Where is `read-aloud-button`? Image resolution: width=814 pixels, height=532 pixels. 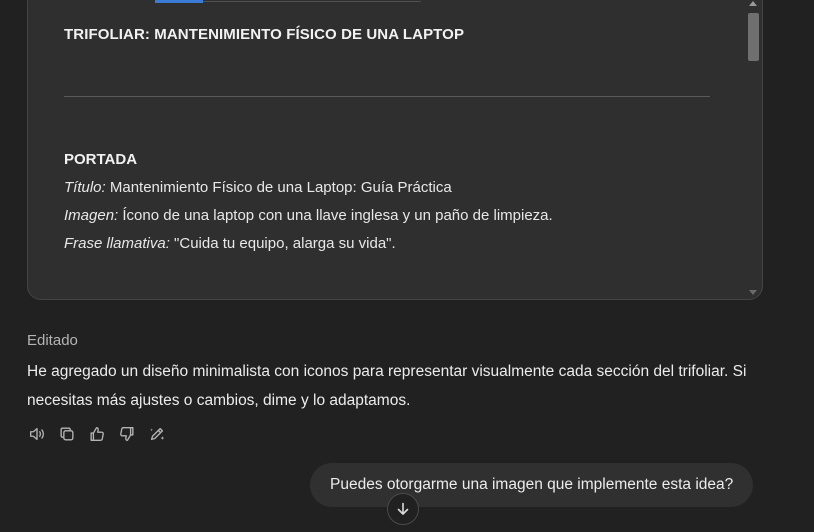 read-aloud-button is located at coordinates (37, 434).